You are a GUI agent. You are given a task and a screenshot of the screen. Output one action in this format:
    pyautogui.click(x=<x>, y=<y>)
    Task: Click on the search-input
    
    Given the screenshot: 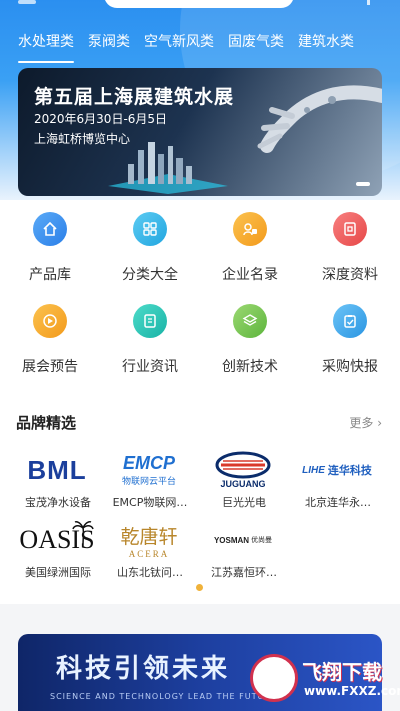 What is the action you would take?
    pyautogui.click(x=199, y=4)
    